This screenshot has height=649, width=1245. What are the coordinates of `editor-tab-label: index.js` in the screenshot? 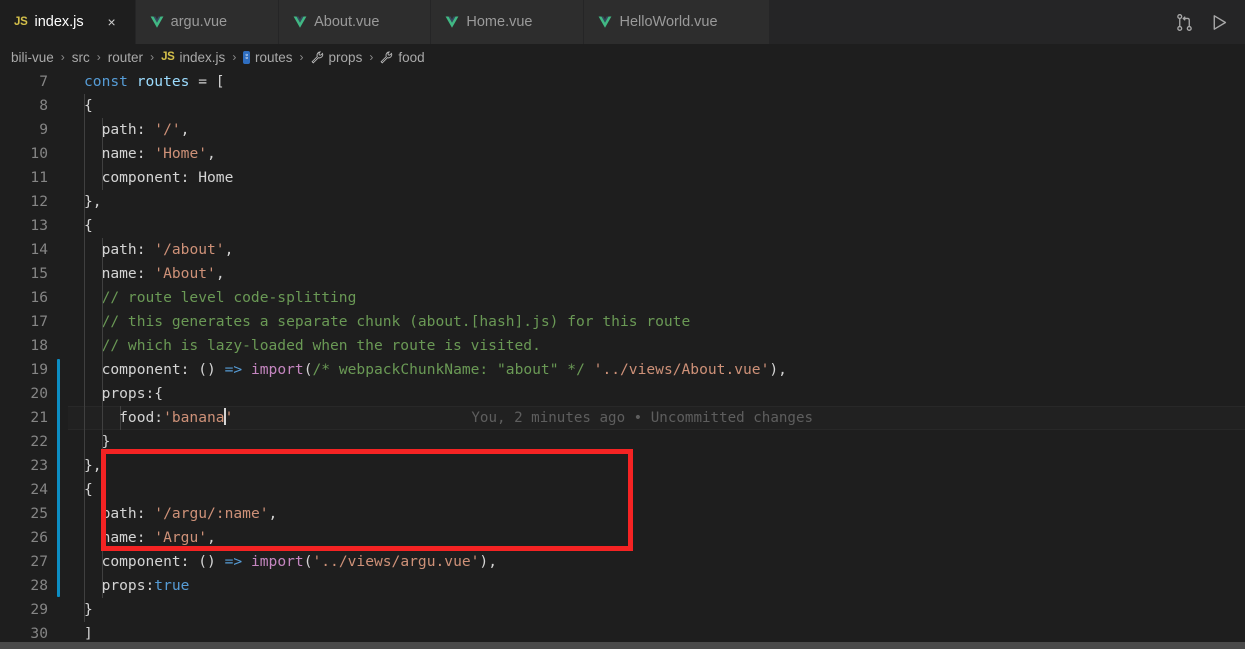 It's located at (59, 21).